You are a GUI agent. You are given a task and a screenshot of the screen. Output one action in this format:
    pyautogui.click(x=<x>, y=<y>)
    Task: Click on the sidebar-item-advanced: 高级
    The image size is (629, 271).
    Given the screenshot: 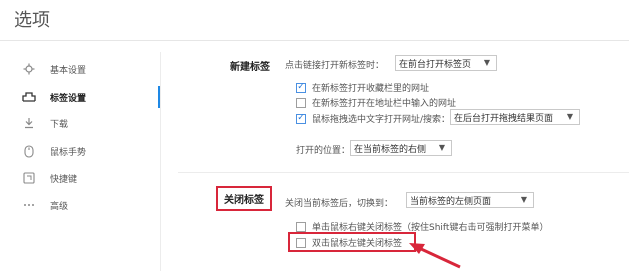 What is the action you would take?
    pyautogui.click(x=84, y=205)
    